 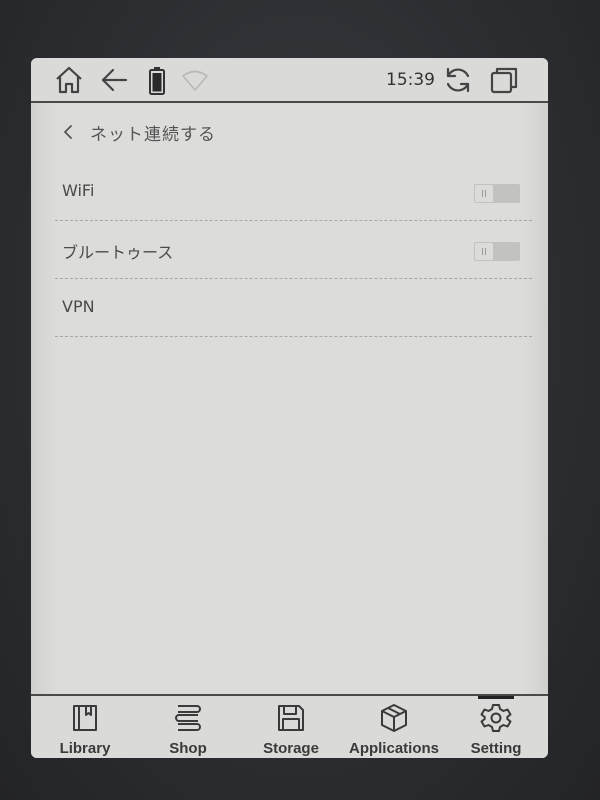 What do you see at coordinates (496, 748) in the screenshot?
I see `nav-label-setting: Setting` at bounding box center [496, 748].